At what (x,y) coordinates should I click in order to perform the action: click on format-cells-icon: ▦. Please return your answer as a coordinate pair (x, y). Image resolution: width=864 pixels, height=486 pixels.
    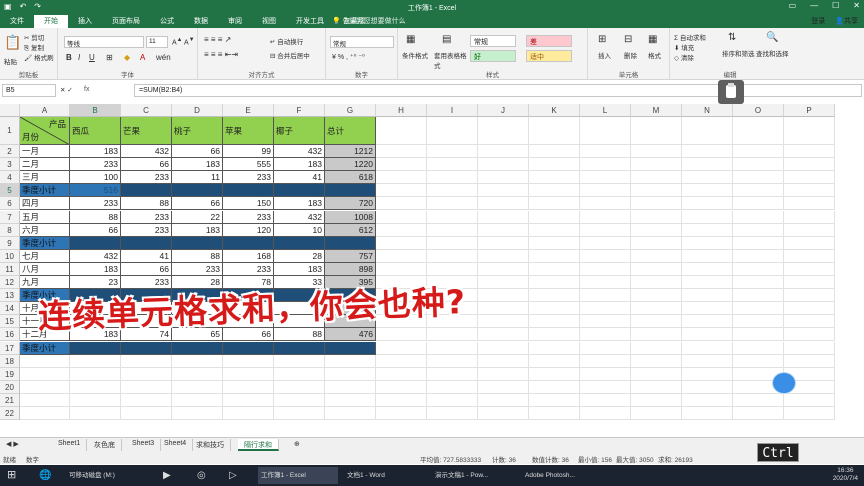
    Looking at the image, I should click on (652, 39).